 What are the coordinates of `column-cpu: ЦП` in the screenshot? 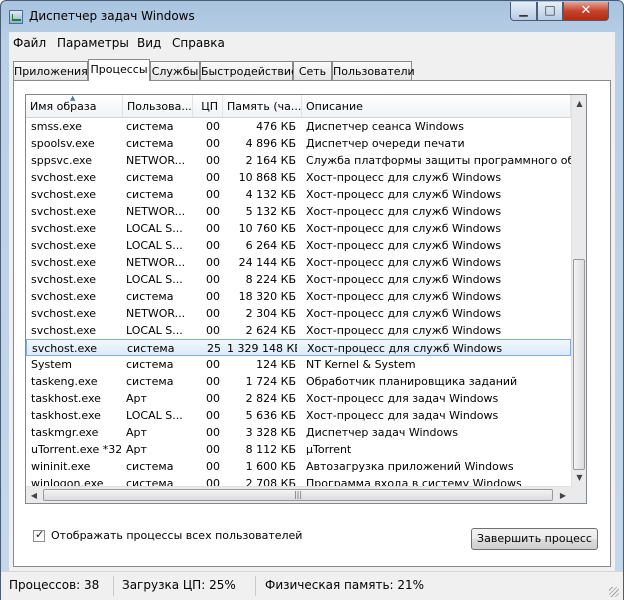 It's located at (208, 106).